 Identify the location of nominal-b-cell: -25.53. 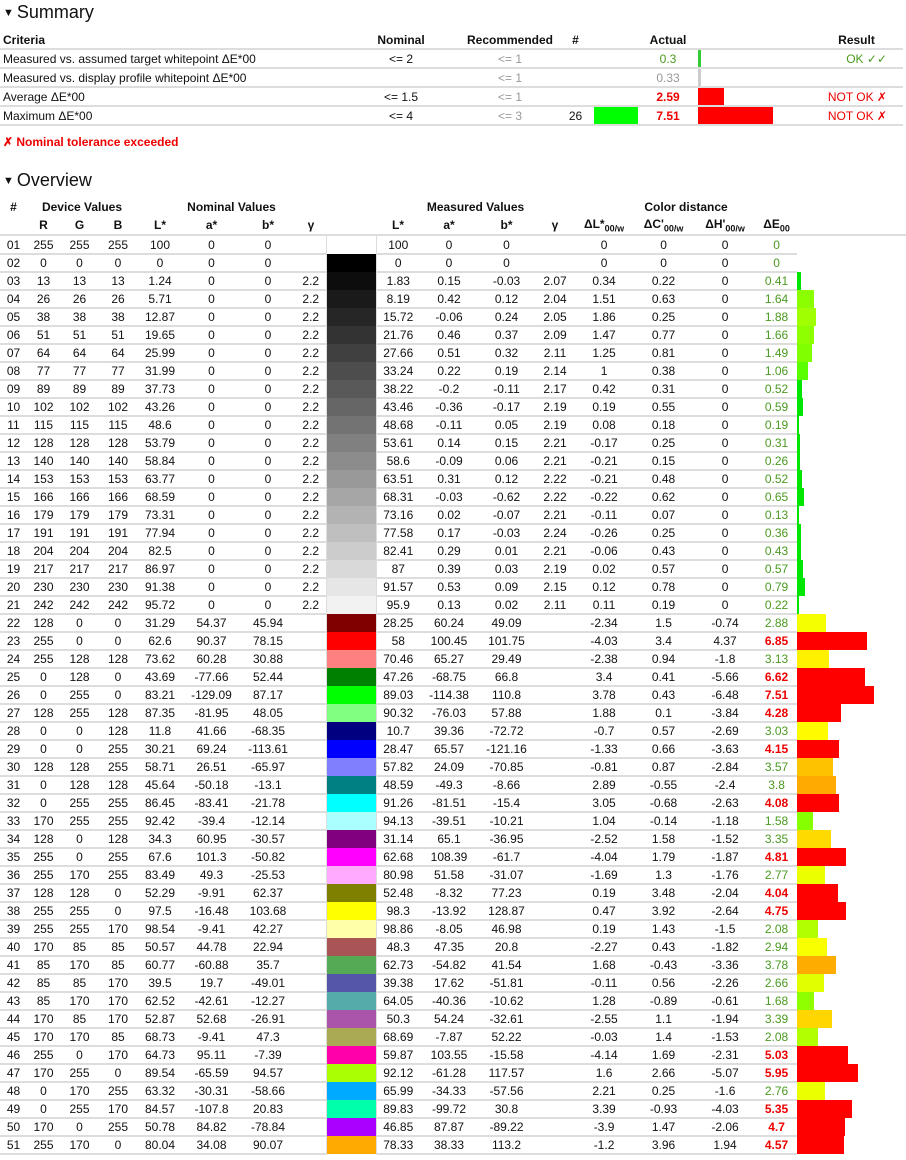
(268, 875).